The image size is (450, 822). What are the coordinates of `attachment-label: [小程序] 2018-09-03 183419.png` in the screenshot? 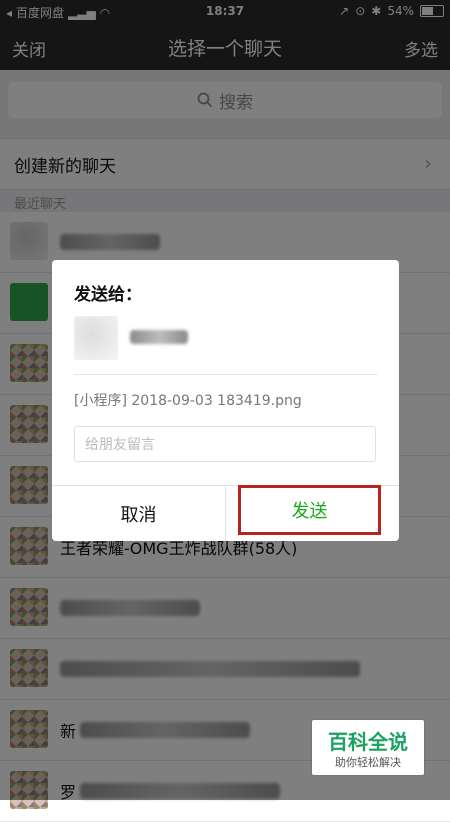 It's located at (188, 401).